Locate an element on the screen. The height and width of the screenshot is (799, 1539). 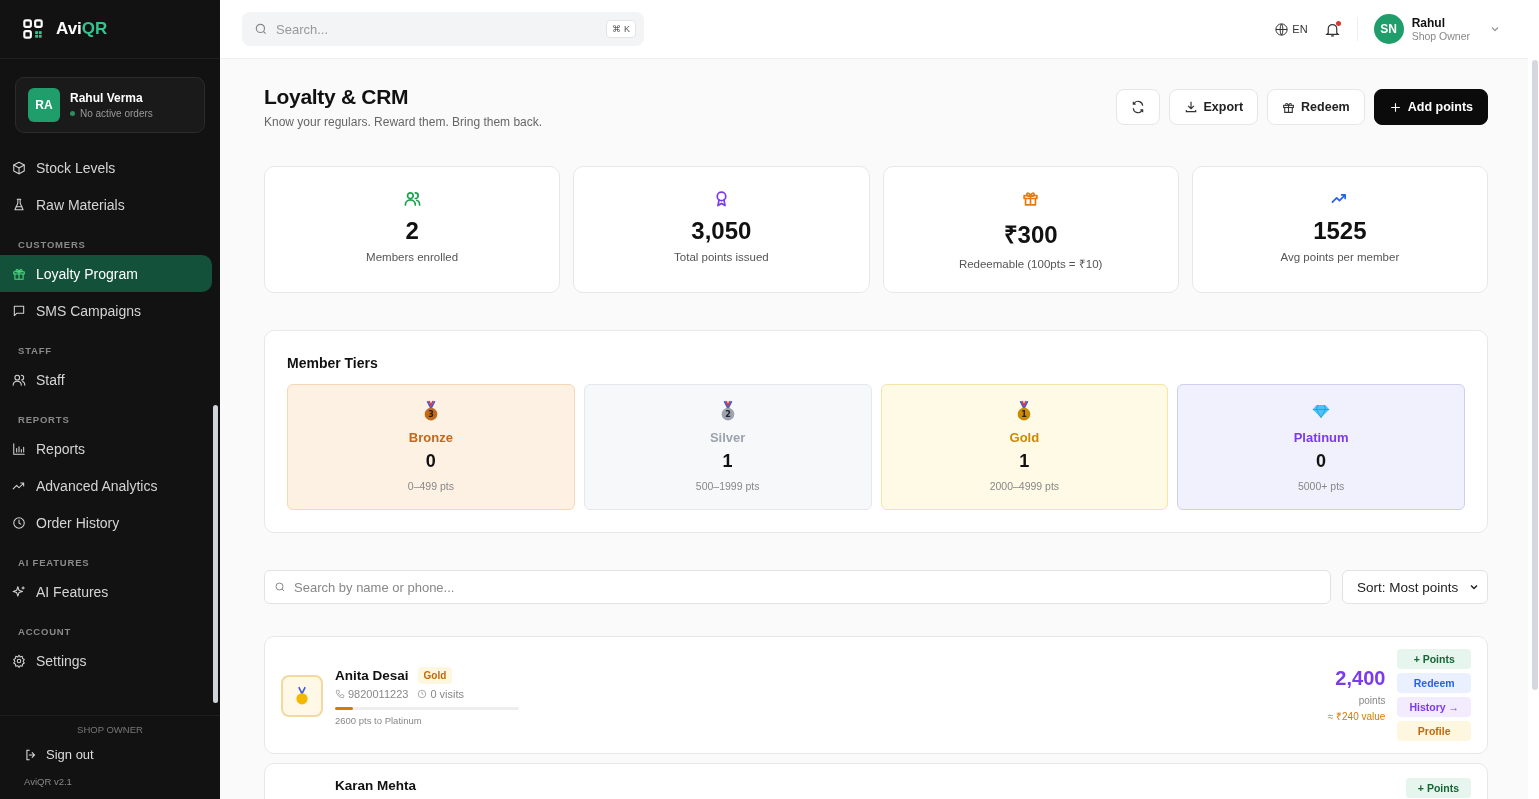
export-button: Export is located at coordinates (1213, 107).